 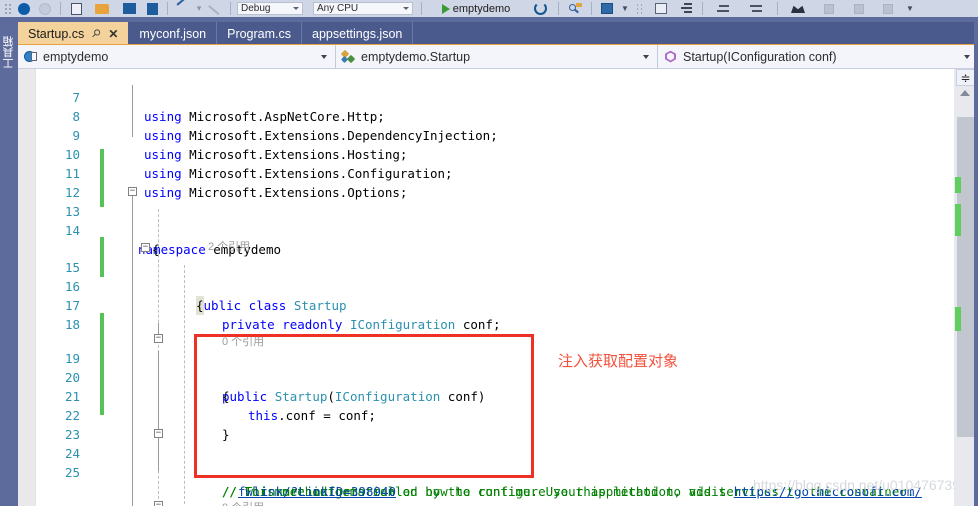 I want to click on right-dock-edge, so click(x=976, y=261).